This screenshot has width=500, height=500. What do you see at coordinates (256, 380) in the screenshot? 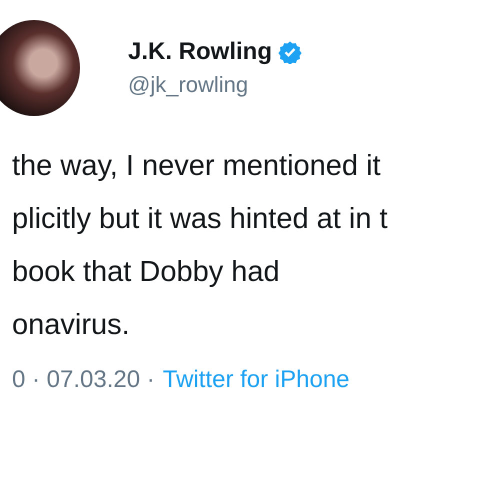
I see `tweet-source-link: Twitter for iPhone` at bounding box center [256, 380].